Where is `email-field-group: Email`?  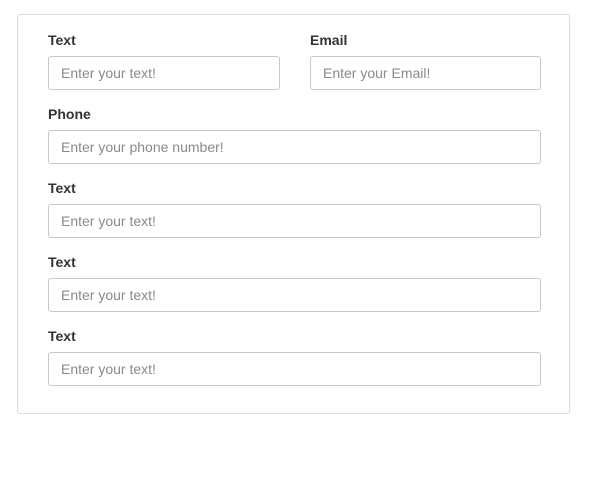 email-field-group: Email is located at coordinates (425, 61).